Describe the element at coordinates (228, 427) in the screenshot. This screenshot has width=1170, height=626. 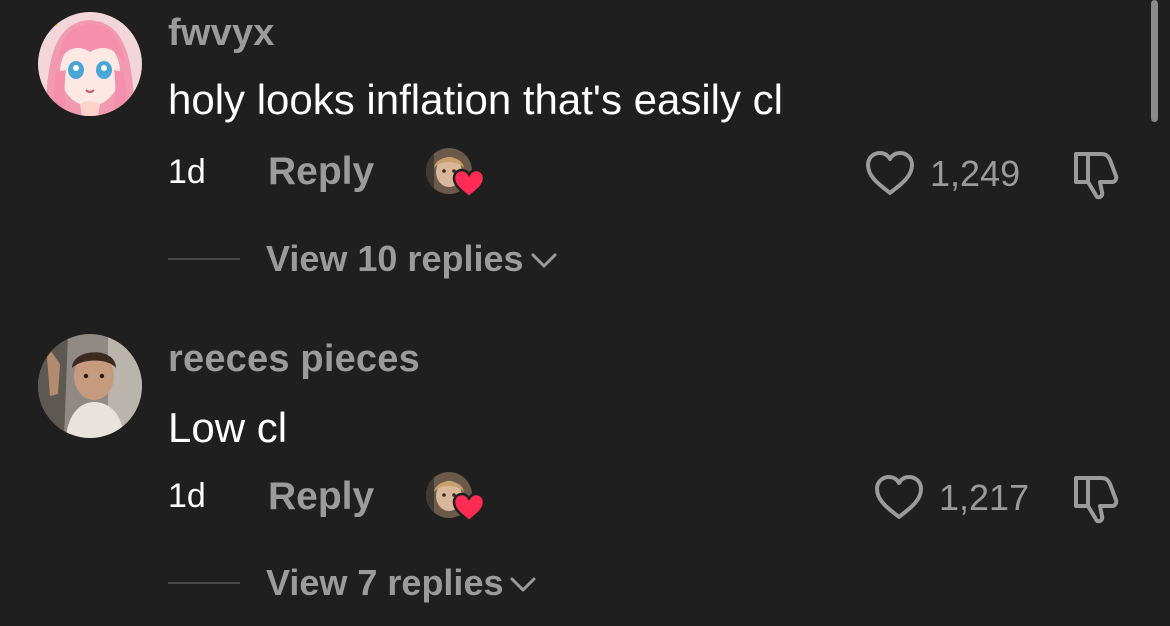
I see `comment-text: Low cl` at that location.